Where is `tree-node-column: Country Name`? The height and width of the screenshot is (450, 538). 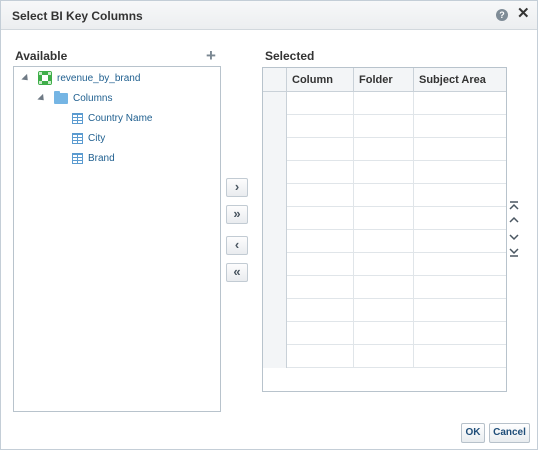
tree-node-column: Country Name is located at coordinates (112, 118).